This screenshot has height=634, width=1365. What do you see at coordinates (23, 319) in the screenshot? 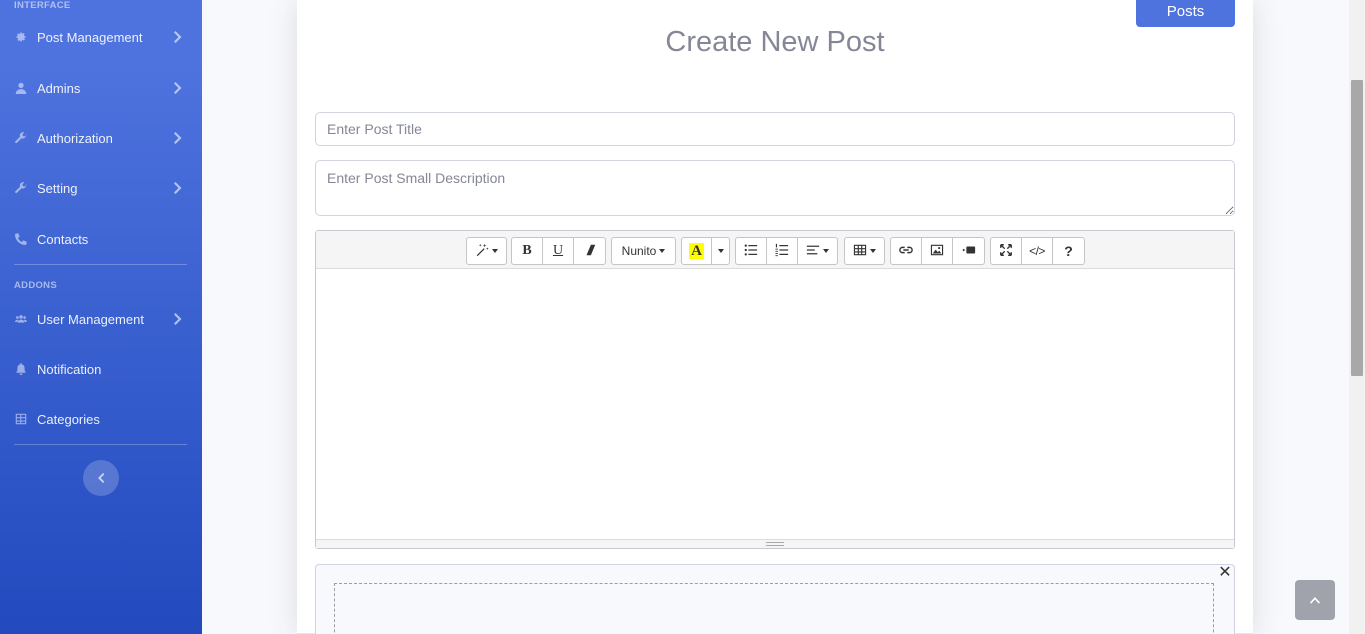
I see `users-icon` at bounding box center [23, 319].